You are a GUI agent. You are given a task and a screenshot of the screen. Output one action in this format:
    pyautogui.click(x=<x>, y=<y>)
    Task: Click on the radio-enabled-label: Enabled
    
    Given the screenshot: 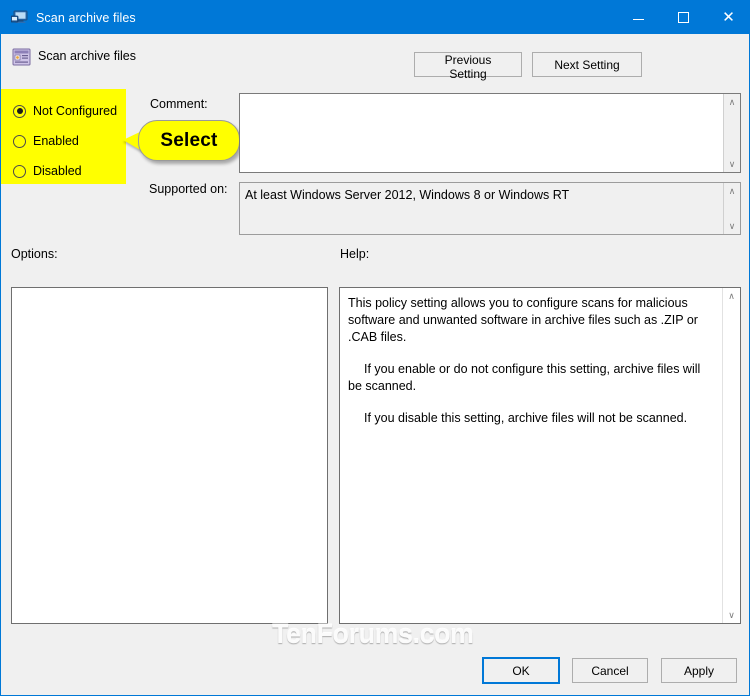 What is the action you would take?
    pyautogui.click(x=56, y=141)
    